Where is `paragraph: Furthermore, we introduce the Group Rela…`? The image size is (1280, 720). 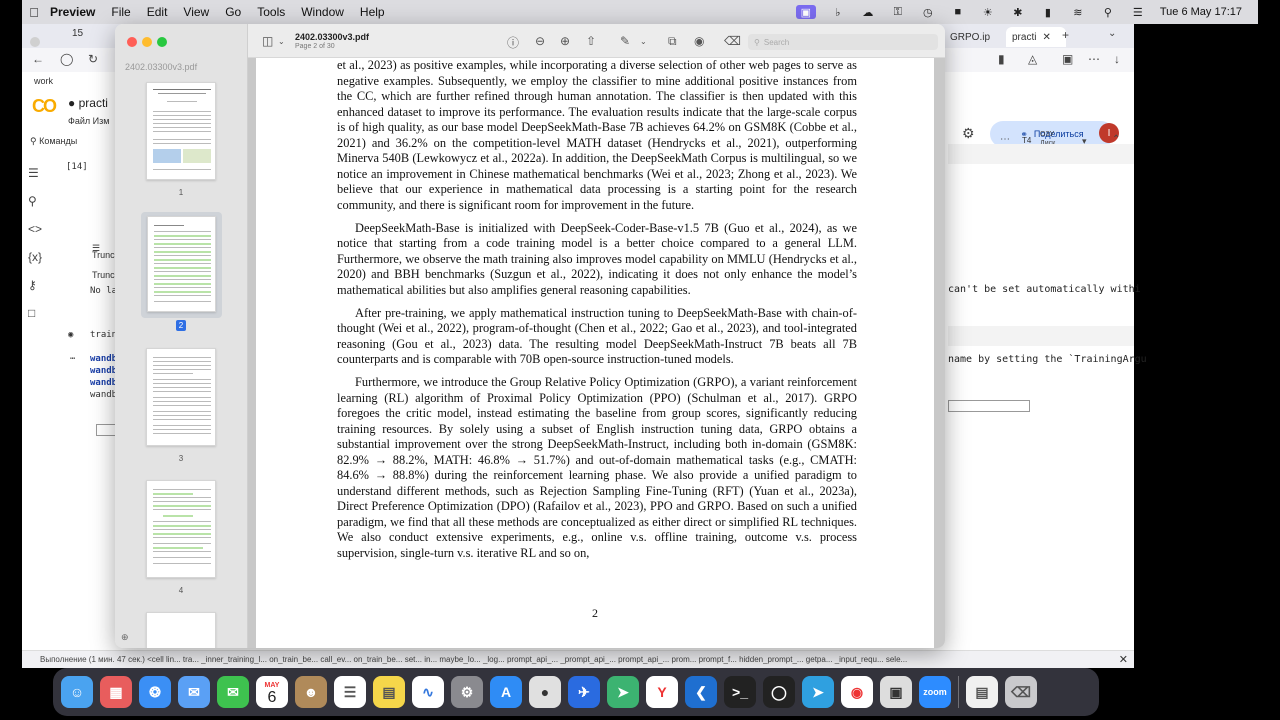
paragraph: Furthermore, we introduce the Group Rela… is located at coordinates (597, 468).